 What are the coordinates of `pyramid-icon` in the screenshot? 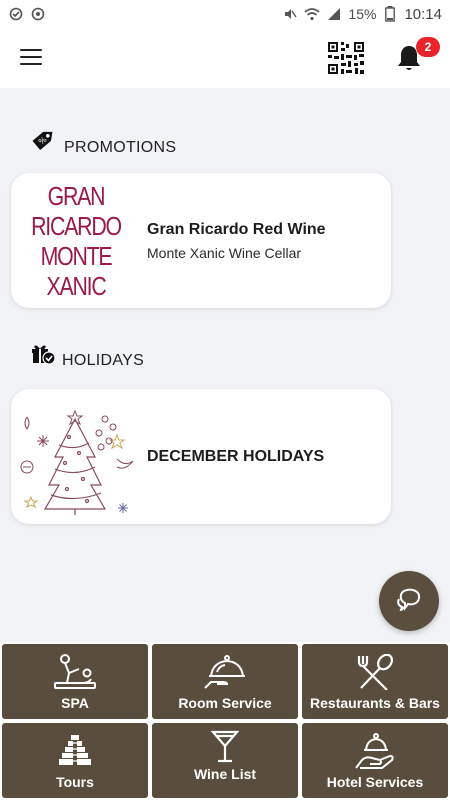 It's located at (75, 748).